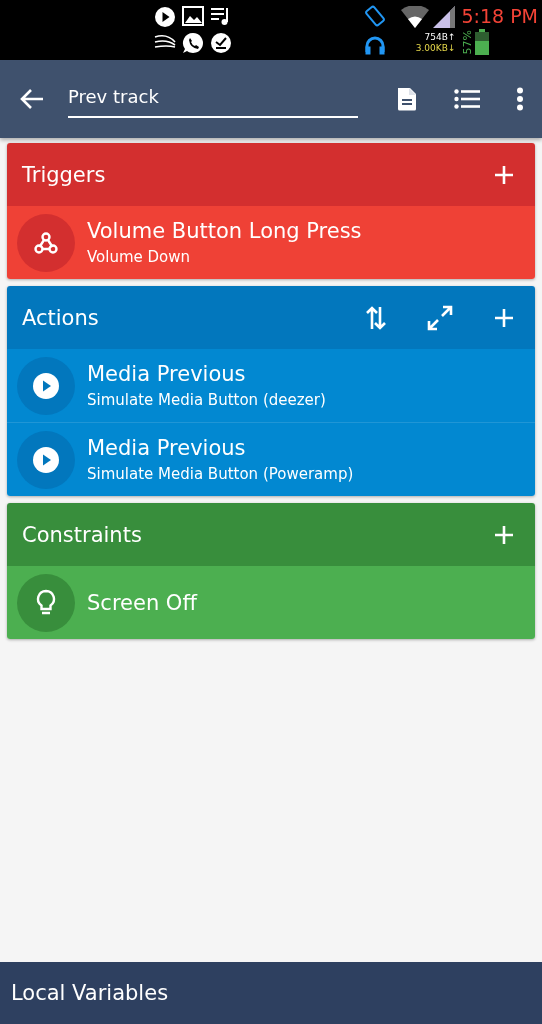 The width and height of the screenshot is (542, 1024). Describe the element at coordinates (444, 17) in the screenshot. I see `signal-icon` at that location.